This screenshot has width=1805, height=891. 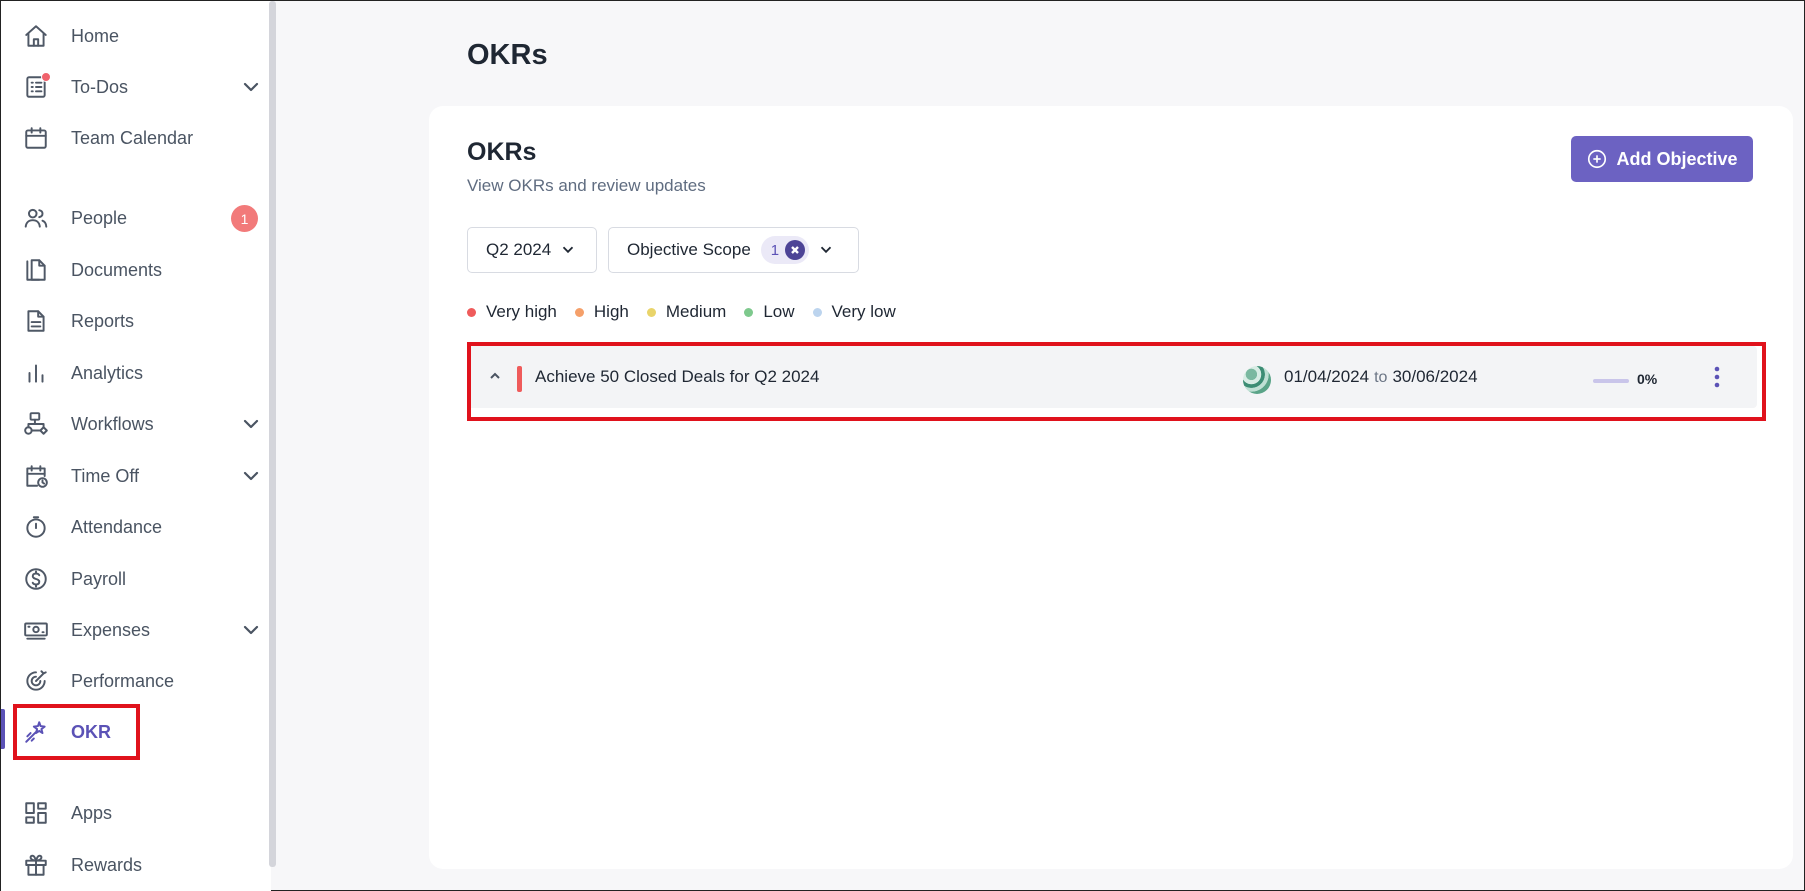 What do you see at coordinates (36, 138) in the screenshot?
I see `calendar-icon` at bounding box center [36, 138].